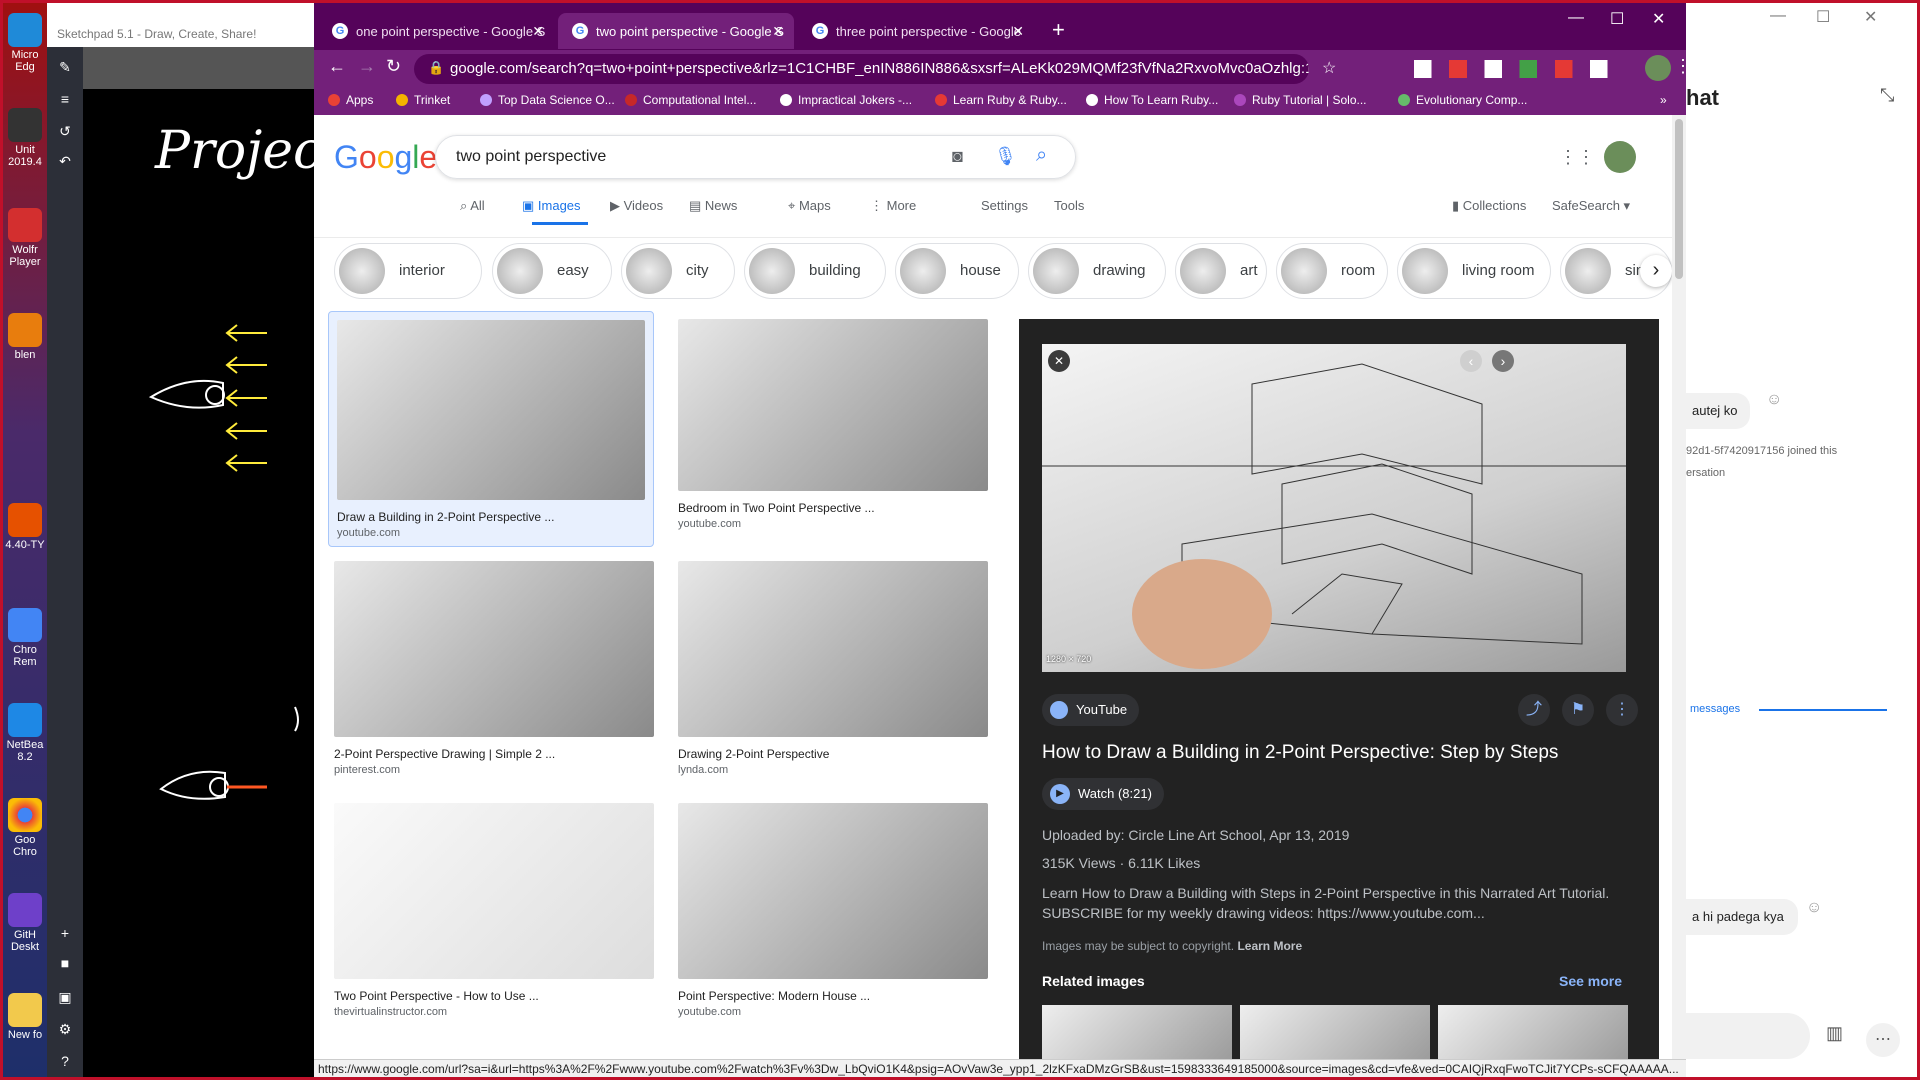 The image size is (1920, 1080). I want to click on chip-living-room: living room, so click(1474, 271).